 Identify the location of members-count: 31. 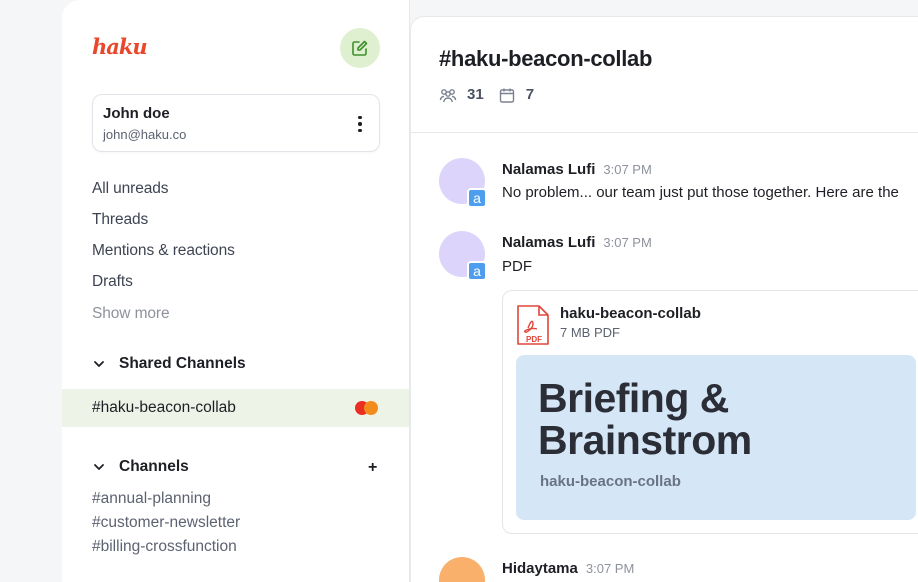
(475, 94).